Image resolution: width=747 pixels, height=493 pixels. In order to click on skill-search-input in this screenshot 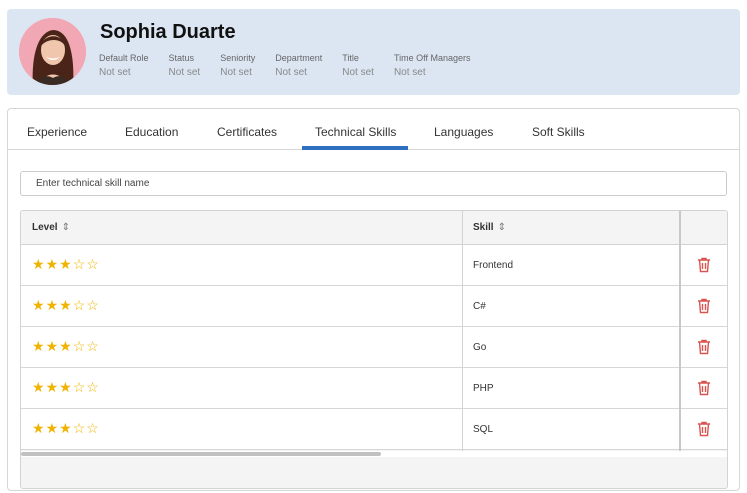, I will do `click(373, 183)`.